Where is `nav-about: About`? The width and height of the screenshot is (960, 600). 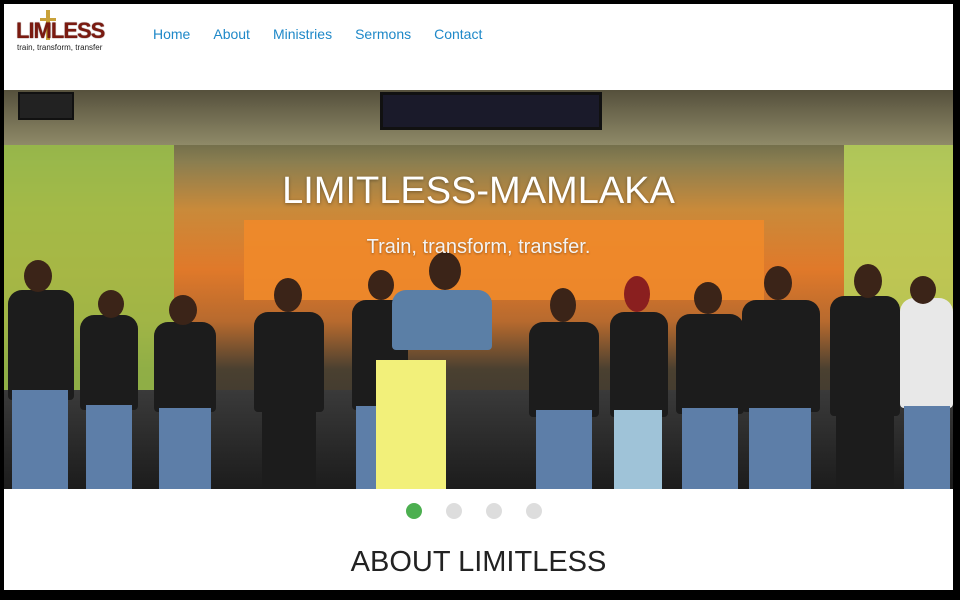
nav-about: About is located at coordinates (231, 34).